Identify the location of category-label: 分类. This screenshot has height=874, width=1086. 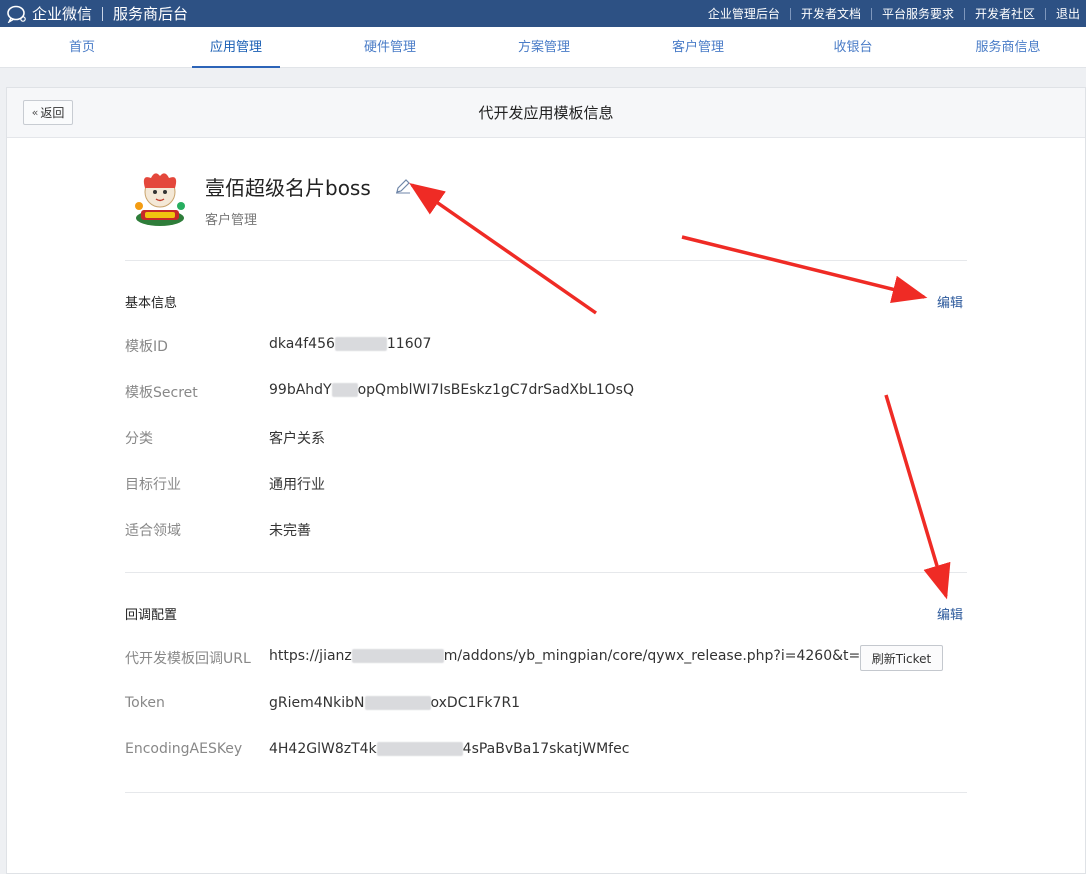
(139, 439).